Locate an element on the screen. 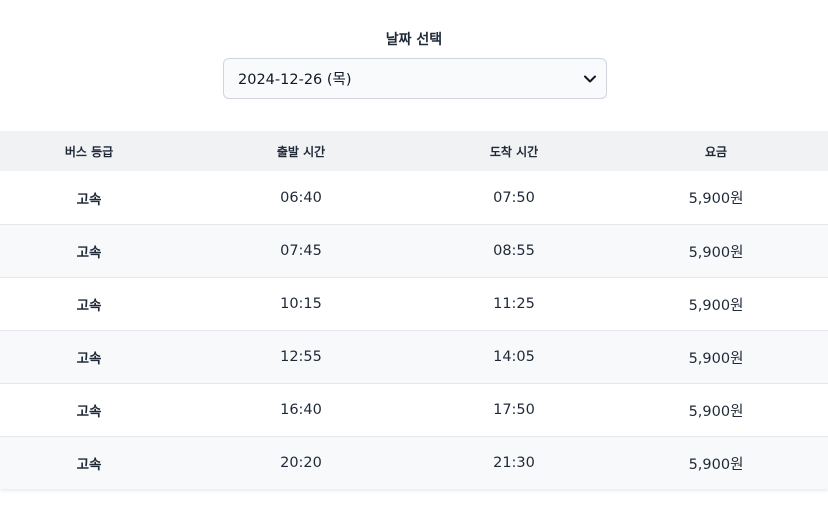 This screenshot has height=513, width=828. cell-arrival: 17:50 is located at coordinates (514, 410).